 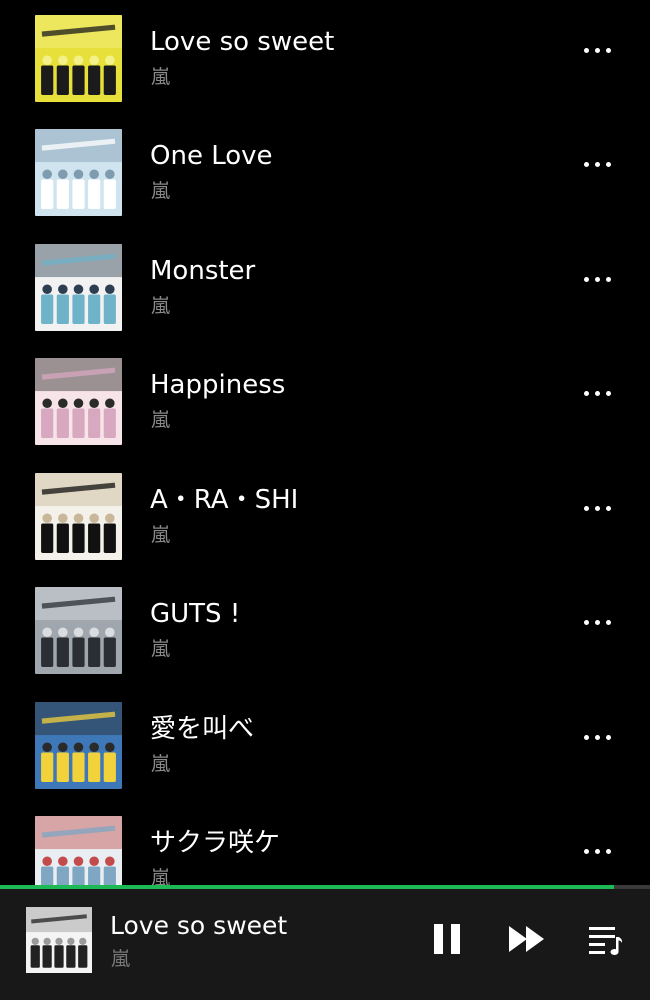 I want to click on track-row: One Love 嵐, so click(x=325, y=171).